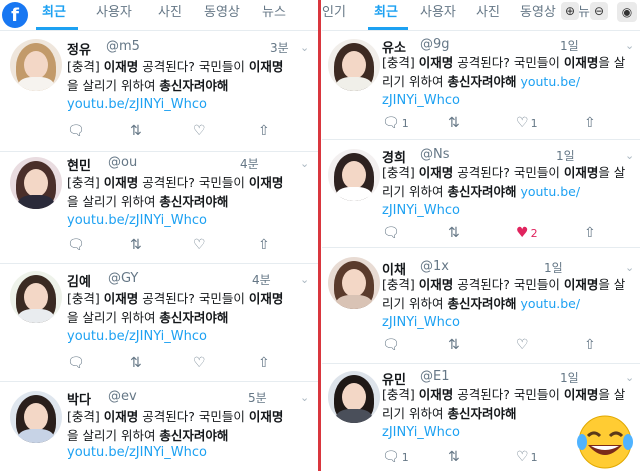 This screenshot has width=640, height=471. Describe the element at coordinates (274, 13) in the screenshot. I see `tab-news: 뉴스` at that location.